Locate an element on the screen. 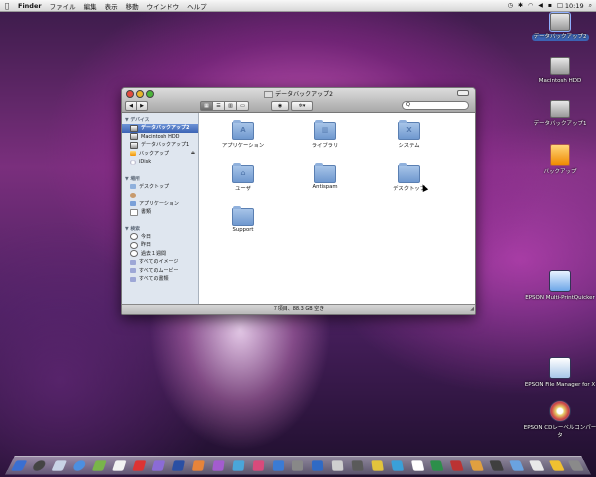 This screenshot has width=596, height=477. time-machine-icon: ◷ is located at coordinates (510, 5).